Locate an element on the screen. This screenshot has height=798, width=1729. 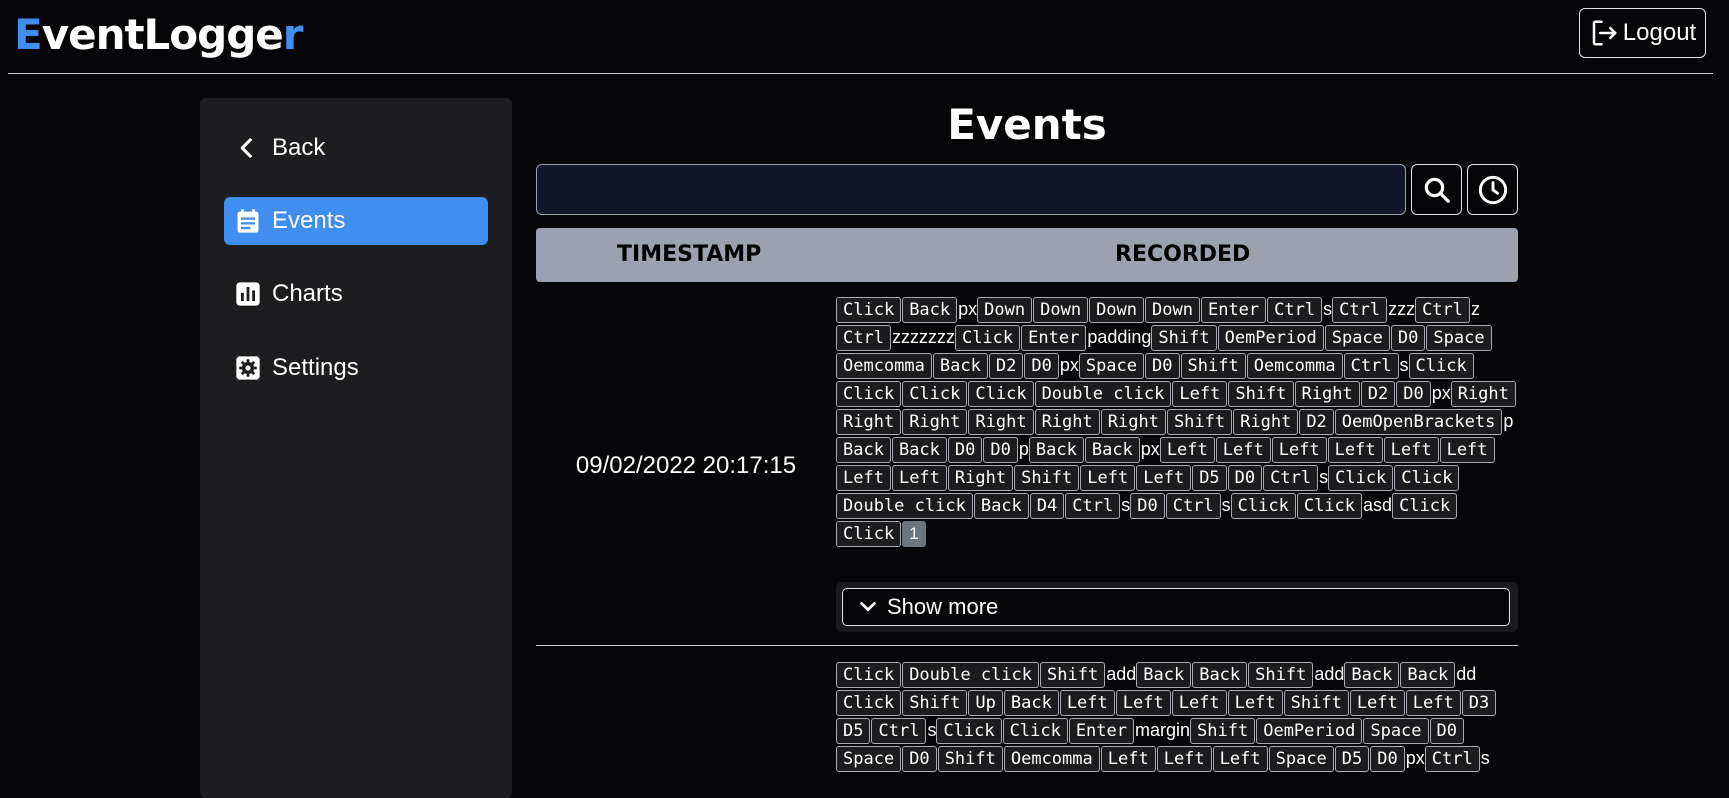
clock-icon is located at coordinates (1492, 189).